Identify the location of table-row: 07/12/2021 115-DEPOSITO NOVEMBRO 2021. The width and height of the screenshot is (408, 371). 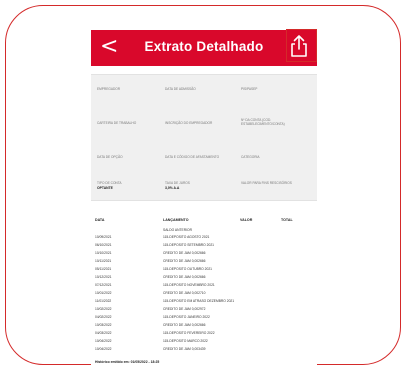
(204, 287).